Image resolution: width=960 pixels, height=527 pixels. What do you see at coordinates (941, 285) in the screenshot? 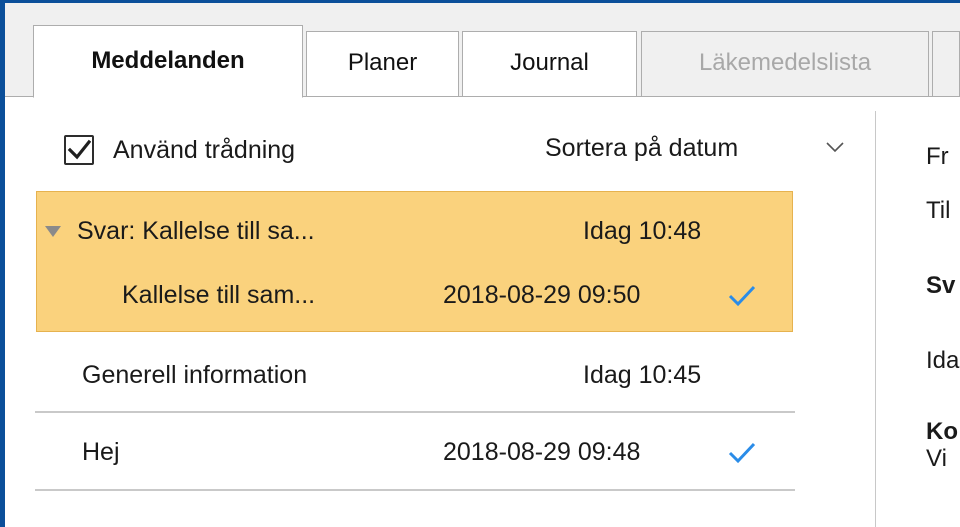
I see `preview-subject: Sv` at bounding box center [941, 285].